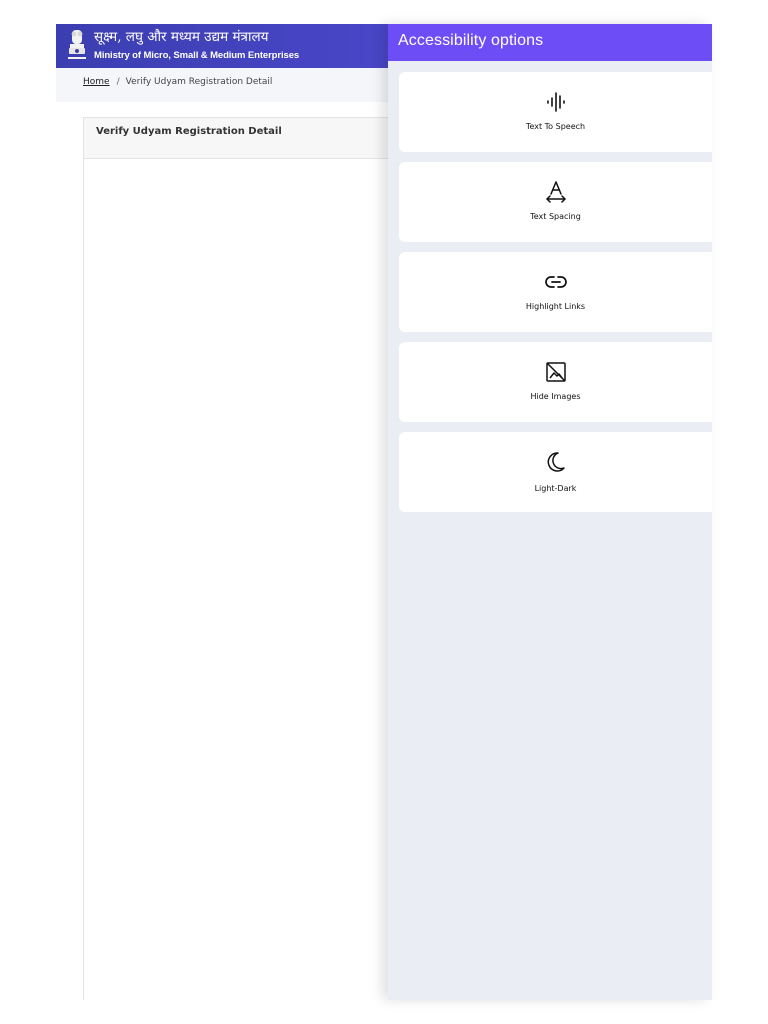  I want to click on option-label: Highlight Links, so click(555, 306).